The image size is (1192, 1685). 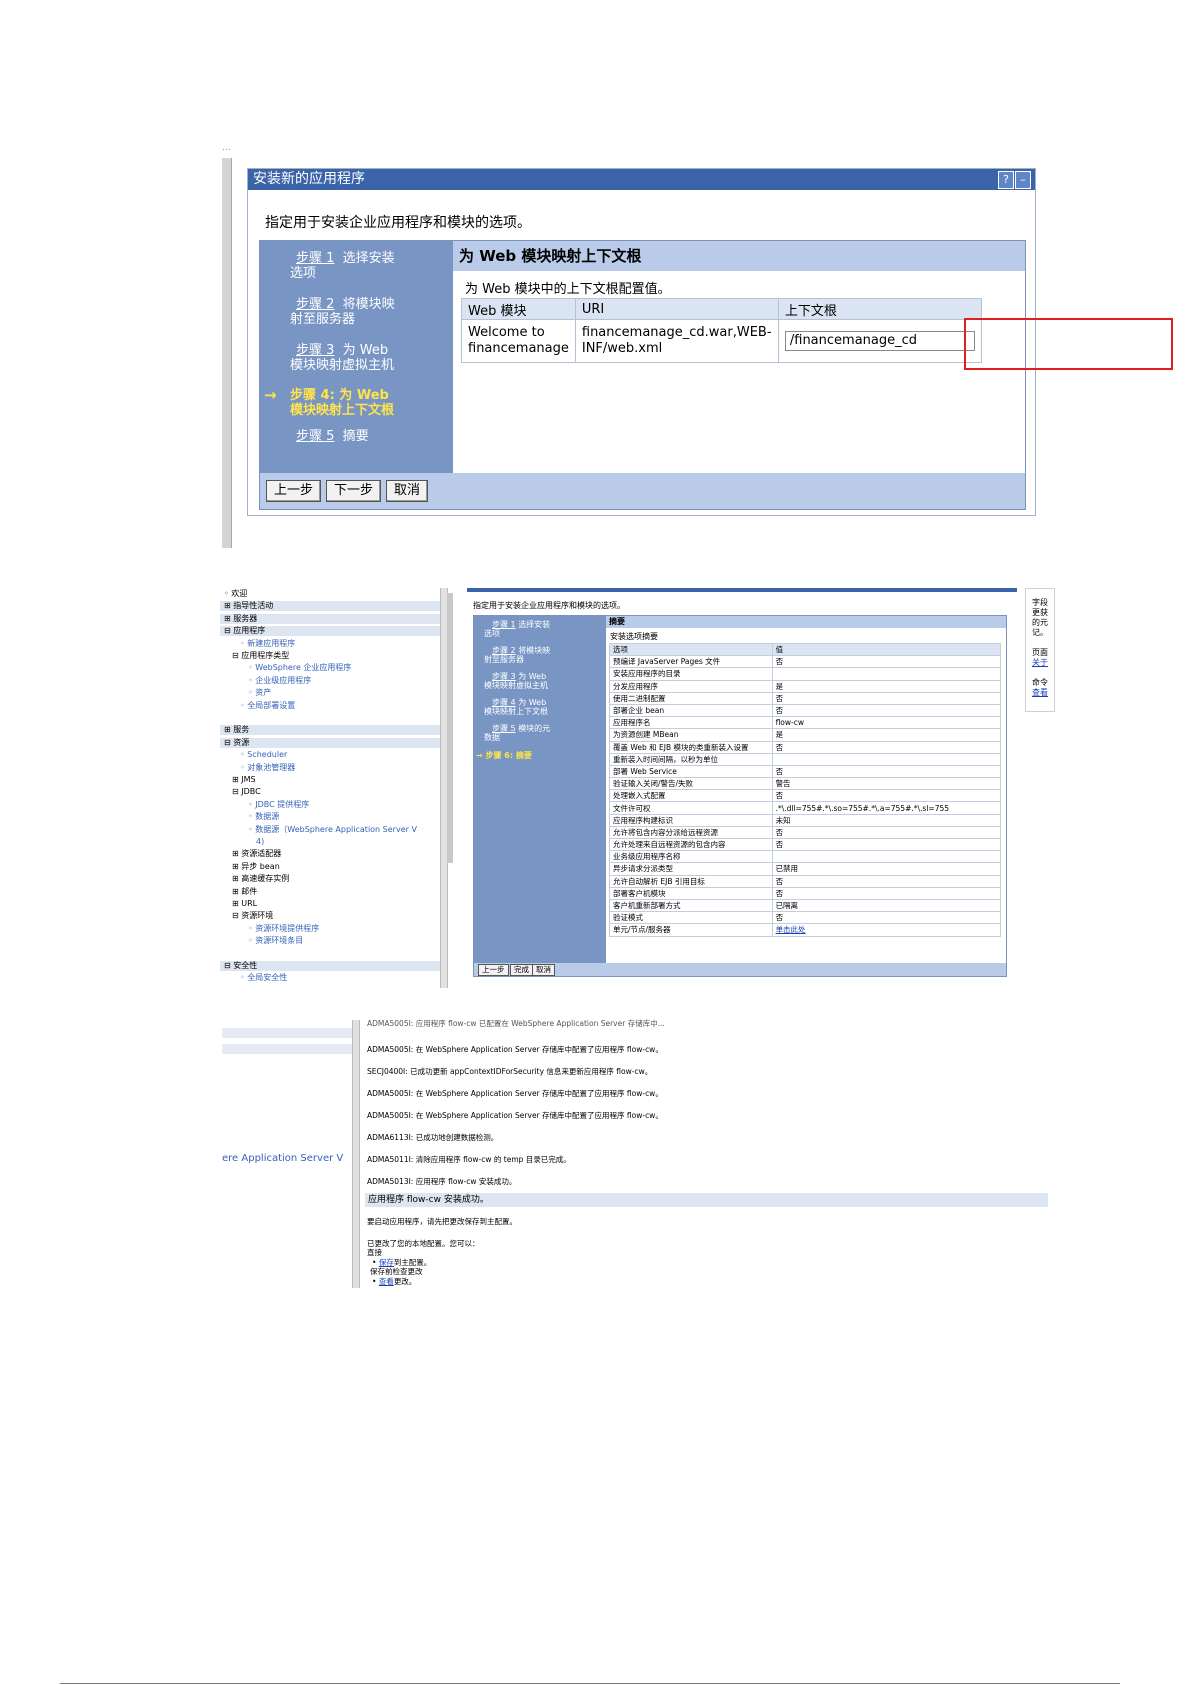 What do you see at coordinates (493, 970) in the screenshot?
I see `summary-prev-button: 上一步` at bounding box center [493, 970].